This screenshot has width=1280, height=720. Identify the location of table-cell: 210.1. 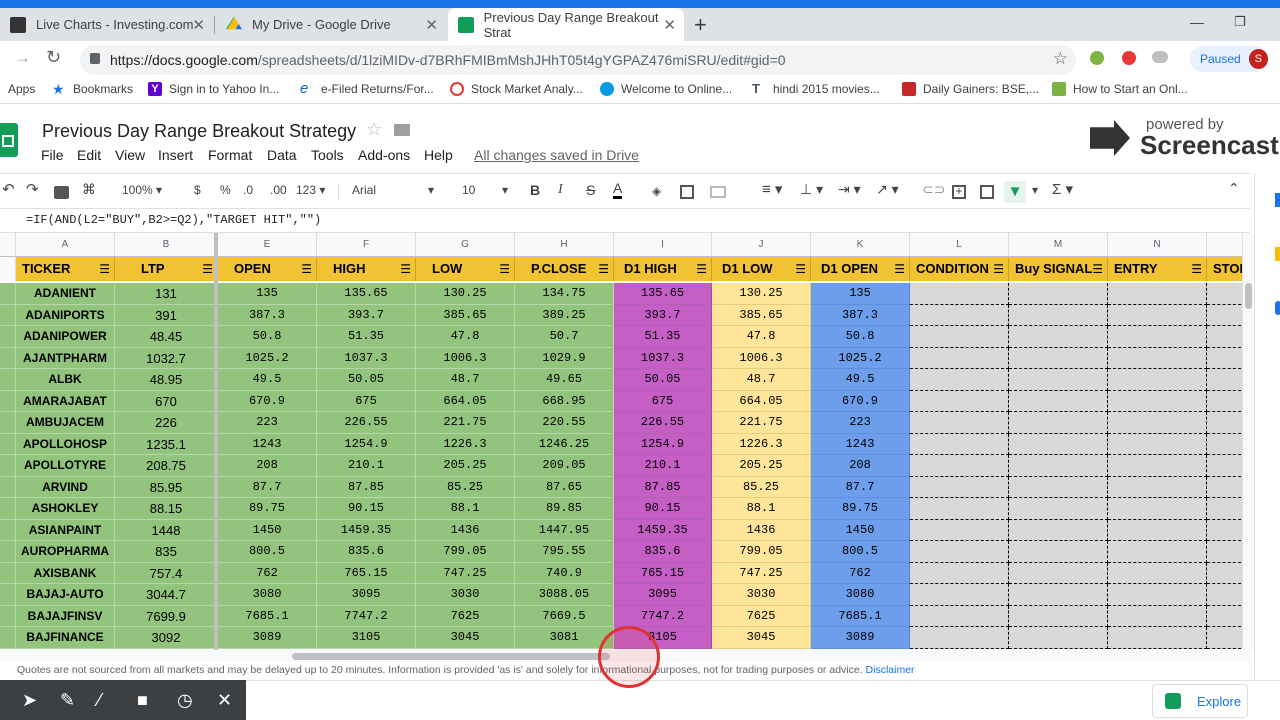
(663, 466).